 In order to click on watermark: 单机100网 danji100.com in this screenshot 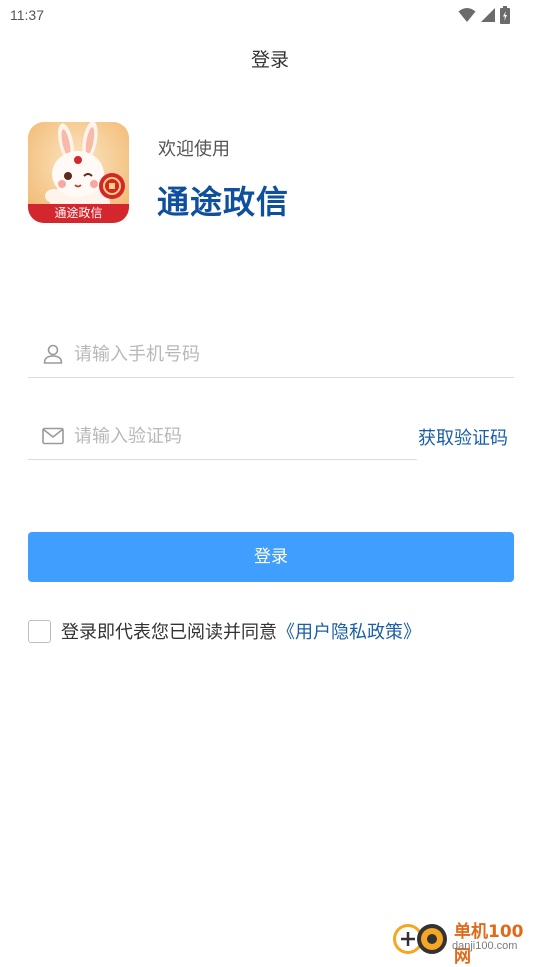, I will do `click(463, 941)`.